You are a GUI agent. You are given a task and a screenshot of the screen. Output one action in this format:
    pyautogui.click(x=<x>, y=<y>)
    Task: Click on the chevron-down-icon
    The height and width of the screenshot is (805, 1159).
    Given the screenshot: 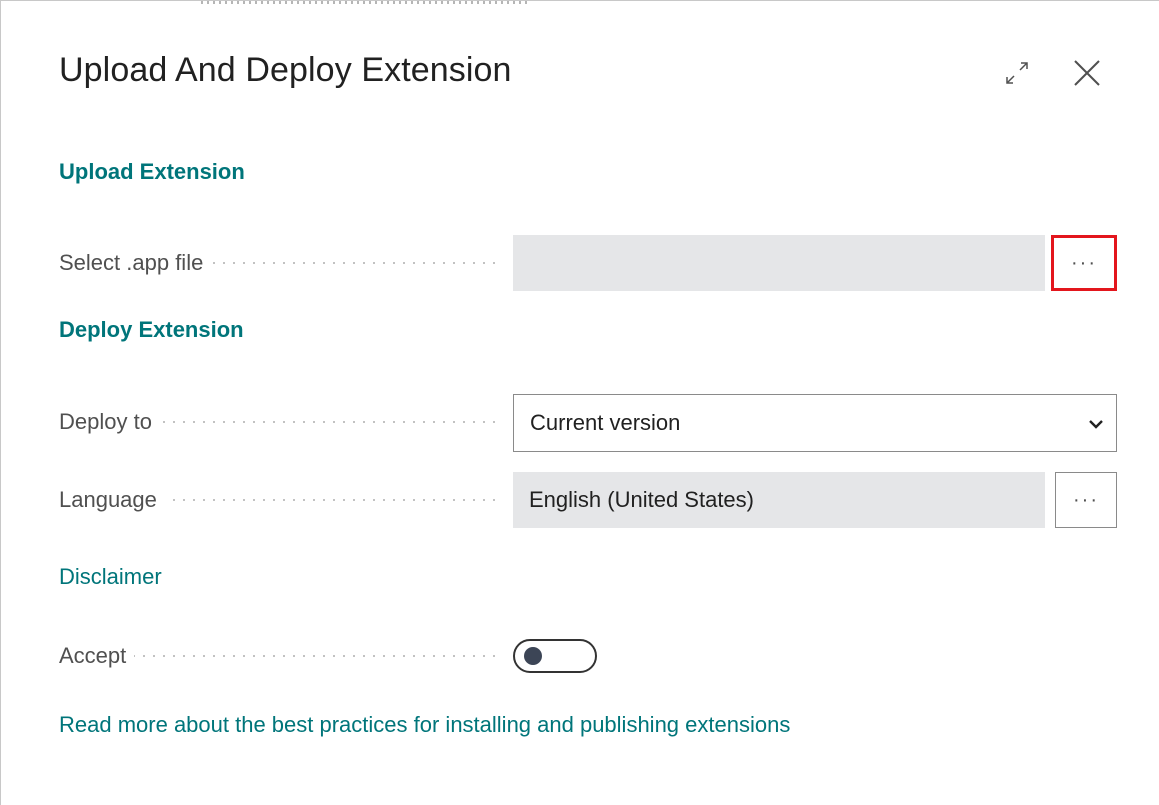 What is the action you would take?
    pyautogui.click(x=1096, y=423)
    